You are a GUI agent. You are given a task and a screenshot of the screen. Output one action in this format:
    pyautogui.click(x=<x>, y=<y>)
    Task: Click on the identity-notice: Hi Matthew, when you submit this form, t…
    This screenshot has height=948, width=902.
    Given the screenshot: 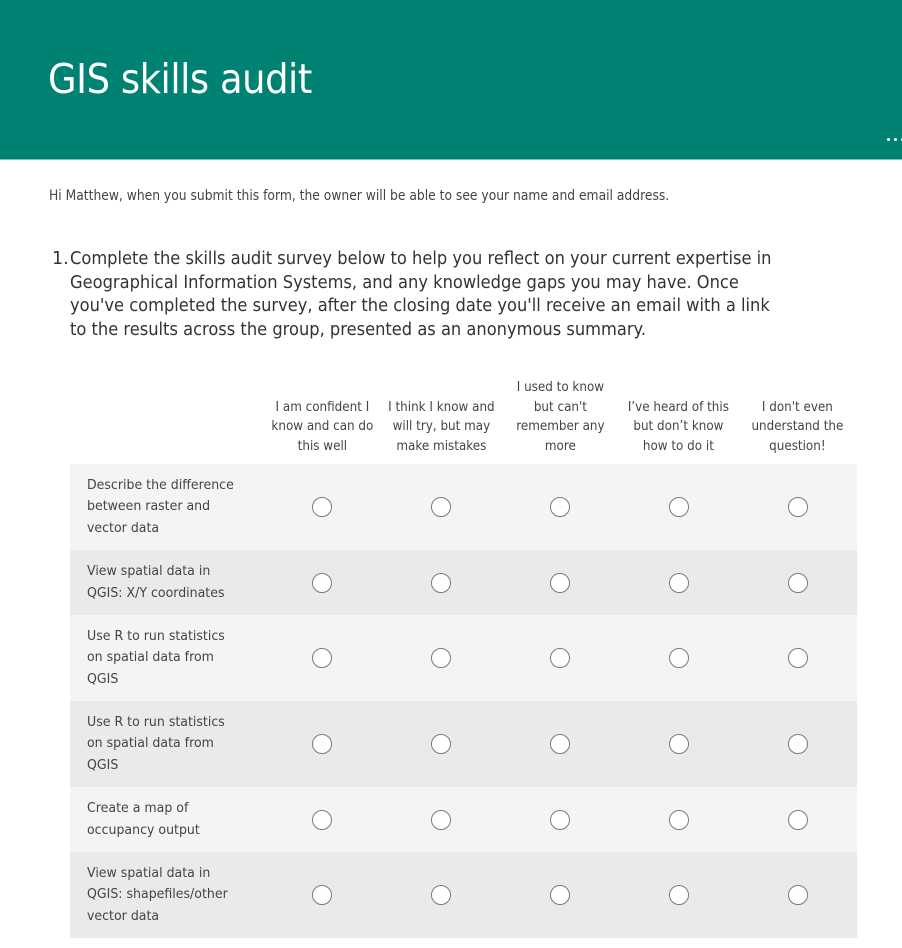 What is the action you would take?
    pyautogui.click(x=359, y=196)
    